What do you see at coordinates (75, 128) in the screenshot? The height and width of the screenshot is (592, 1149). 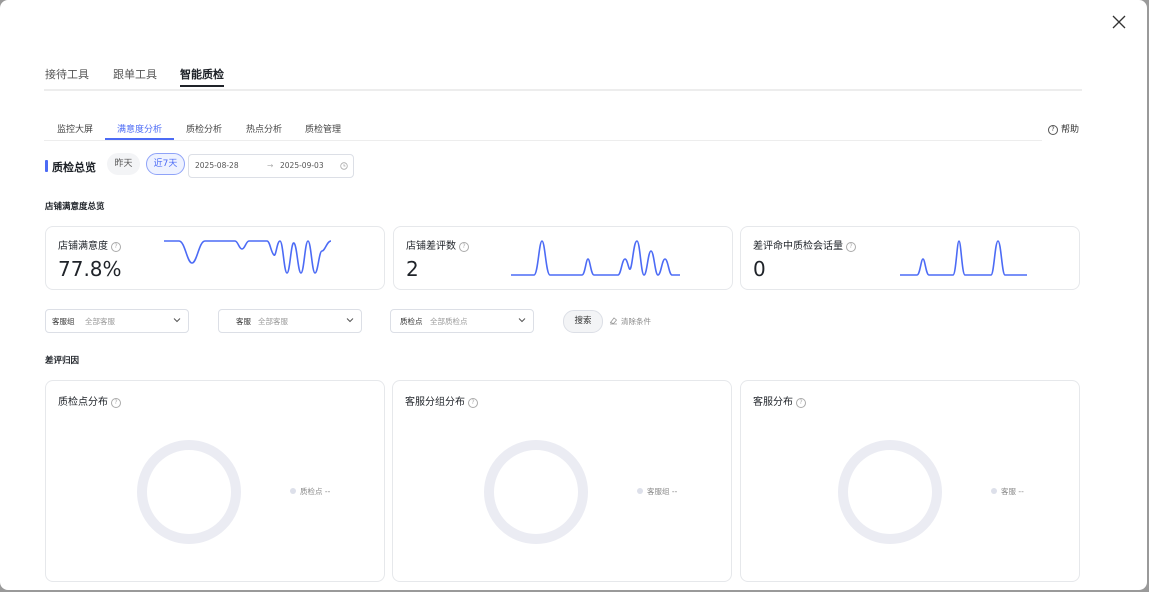 I see `tab-monitor-screen: 监控大屏` at bounding box center [75, 128].